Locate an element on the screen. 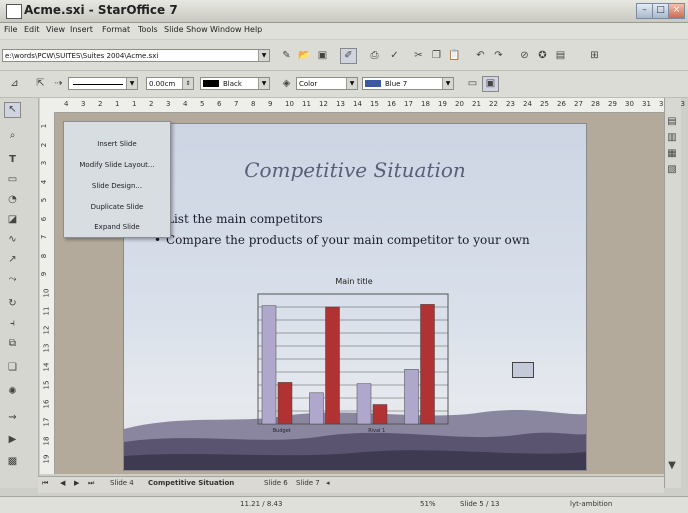  effects-icon: ✺ is located at coordinates (12, 392).